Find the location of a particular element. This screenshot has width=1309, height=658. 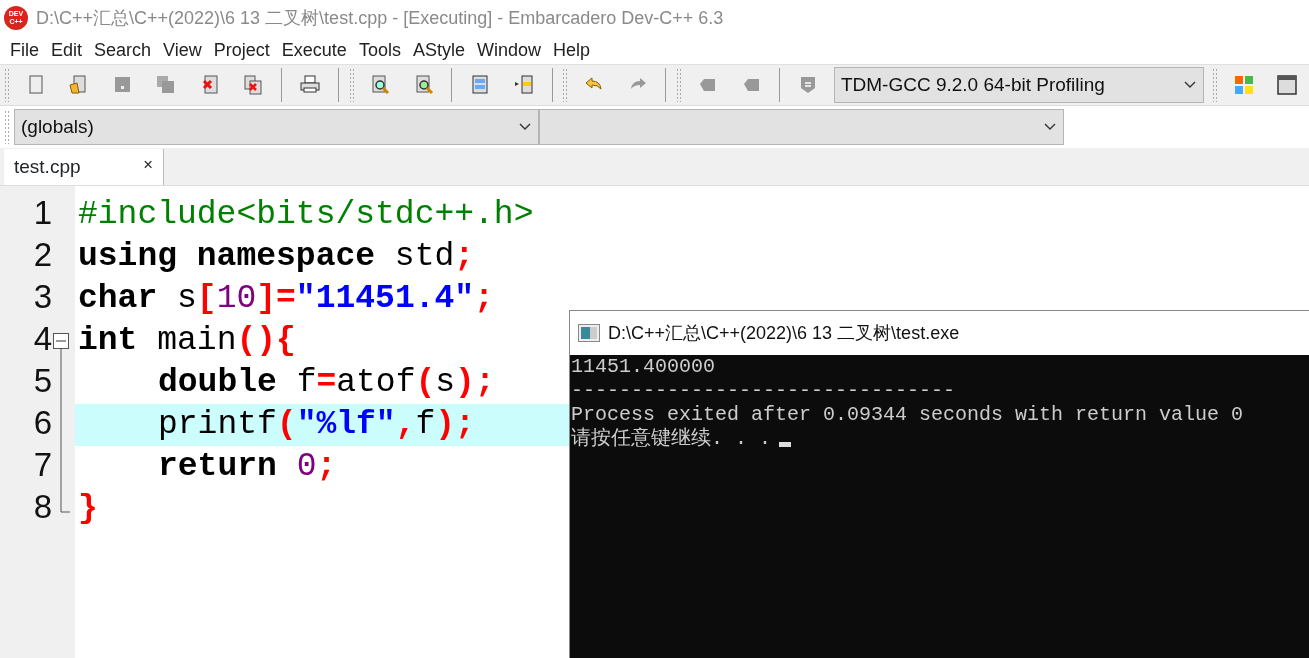

code-line: #include<bits/stdc++.h> is located at coordinates (306, 215).